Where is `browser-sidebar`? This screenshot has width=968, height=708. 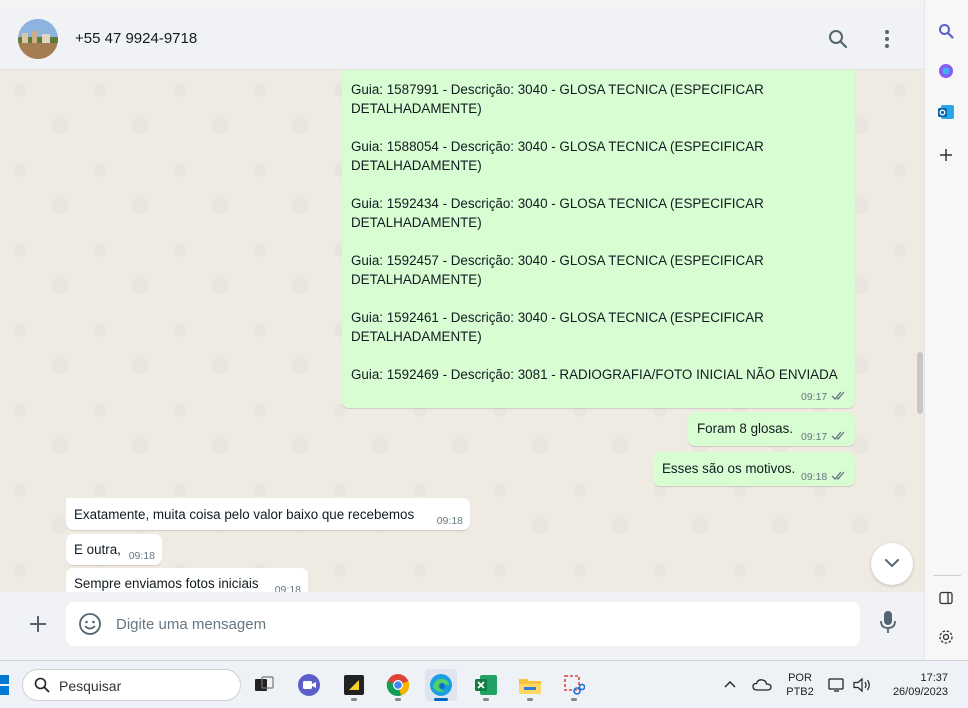 browser-sidebar is located at coordinates (946, 330).